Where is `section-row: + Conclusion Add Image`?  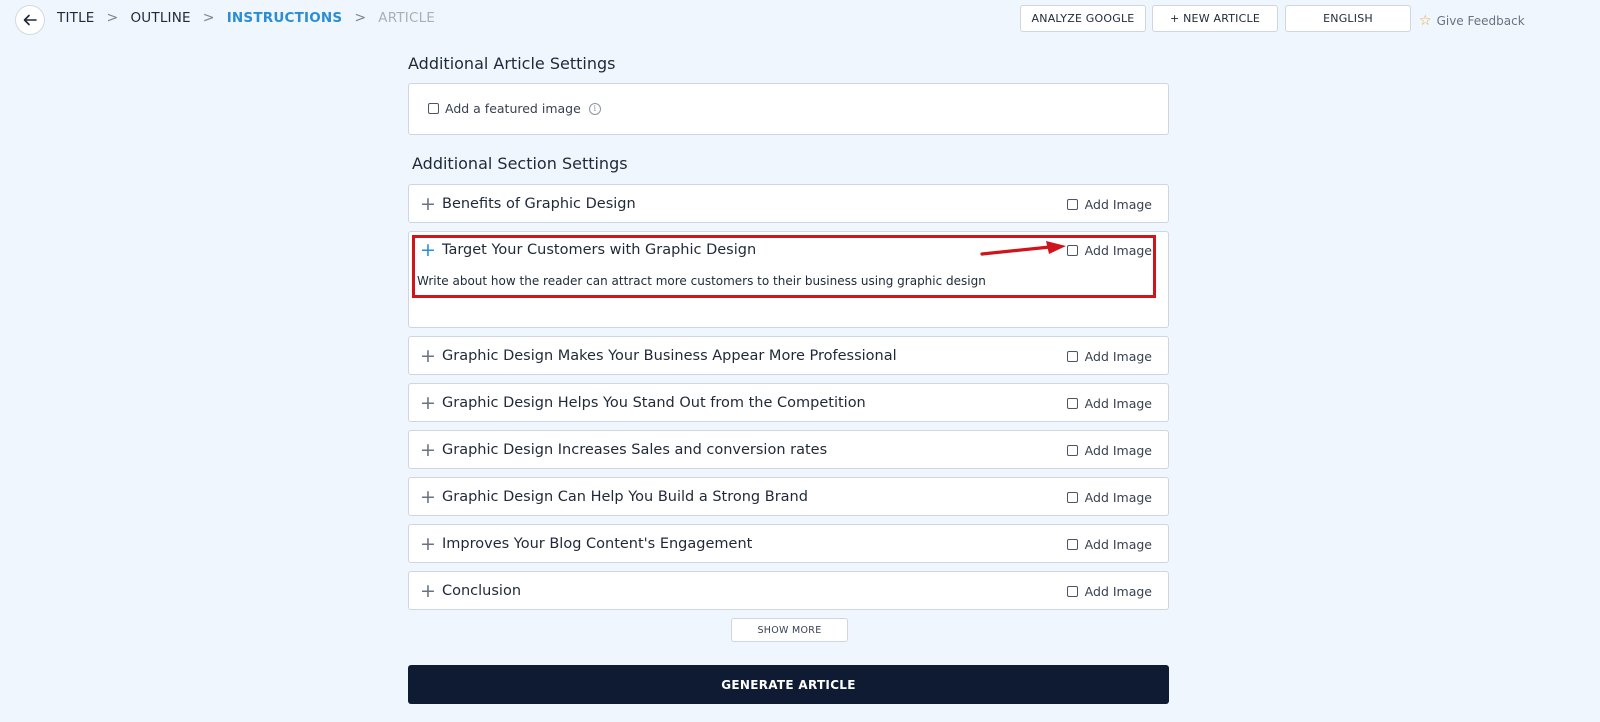 section-row: + Conclusion Add Image is located at coordinates (788, 591).